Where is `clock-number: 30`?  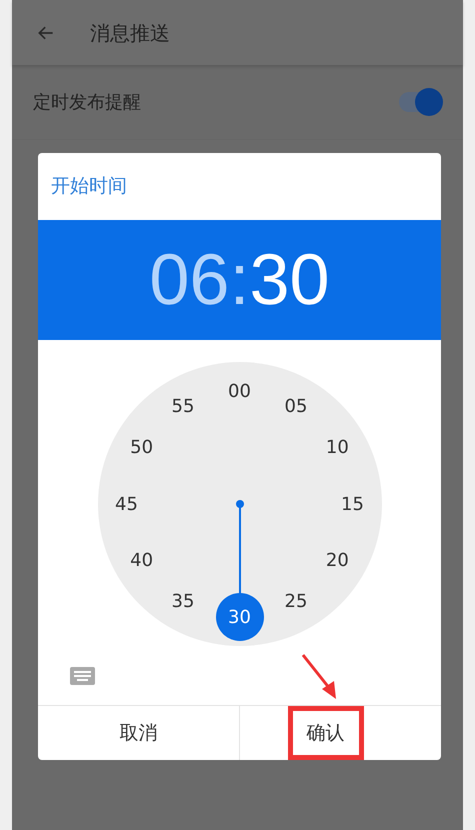
clock-number: 30 is located at coordinates (240, 617).